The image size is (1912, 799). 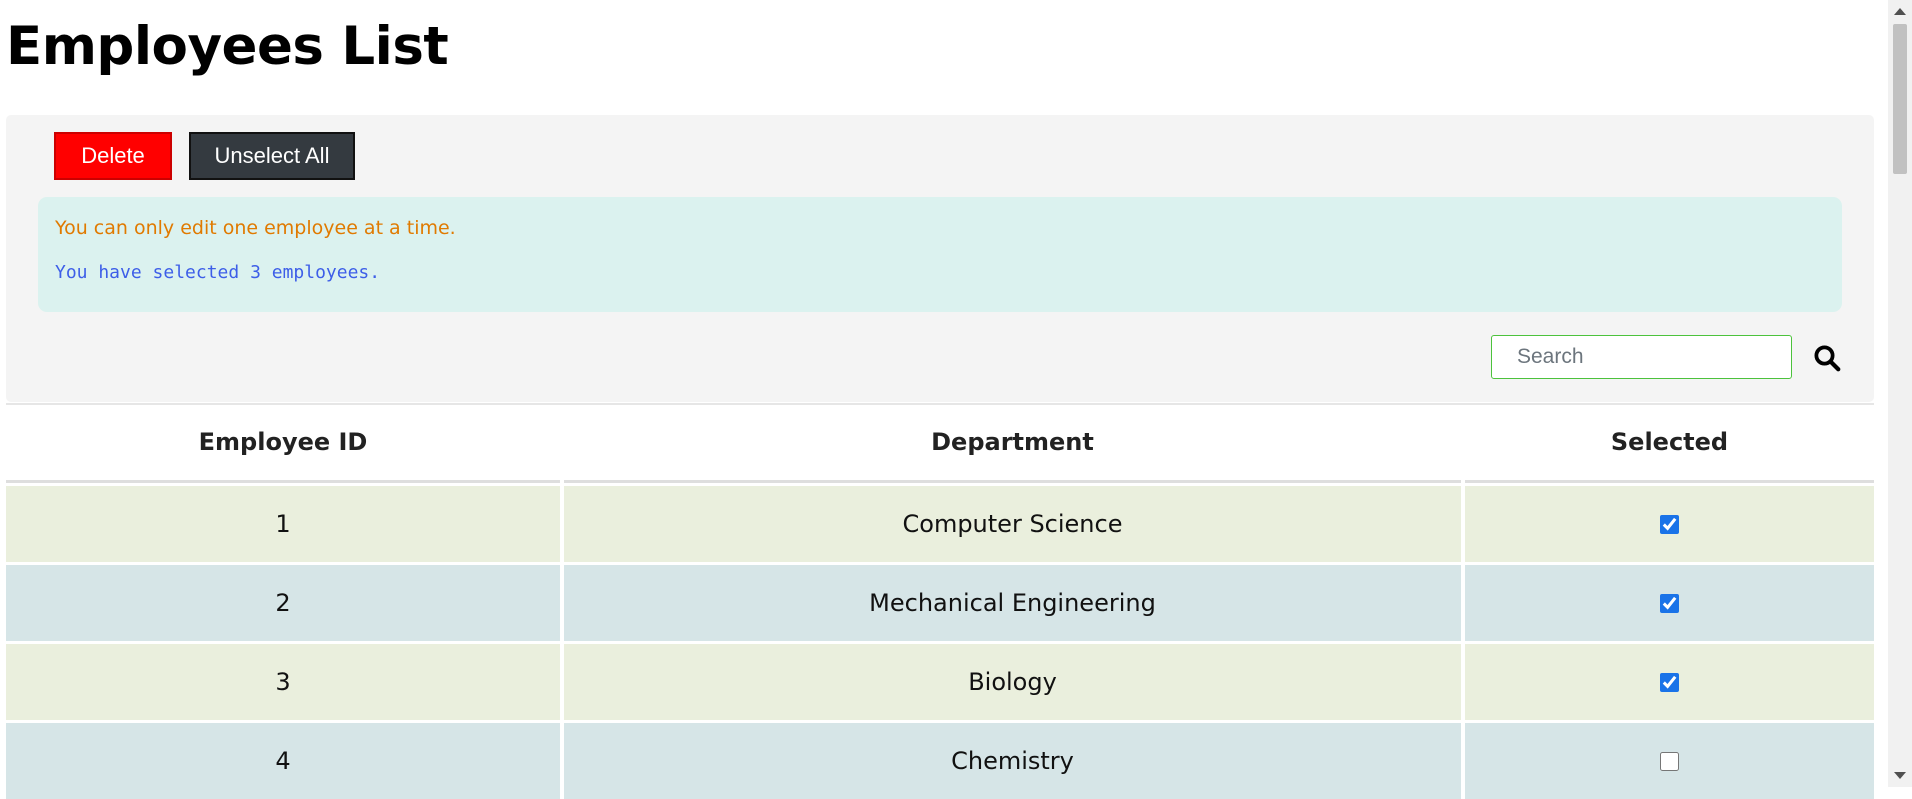 I want to click on table-header-row: Employee ID Department Selected, so click(x=940, y=443).